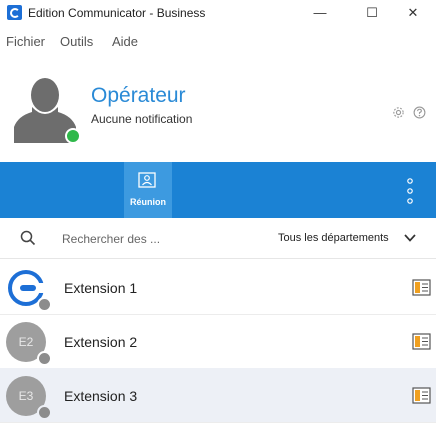 The image size is (436, 423). Describe the element at coordinates (218, 287) in the screenshot. I see `contact-row-extension-1: Extension 1` at that location.